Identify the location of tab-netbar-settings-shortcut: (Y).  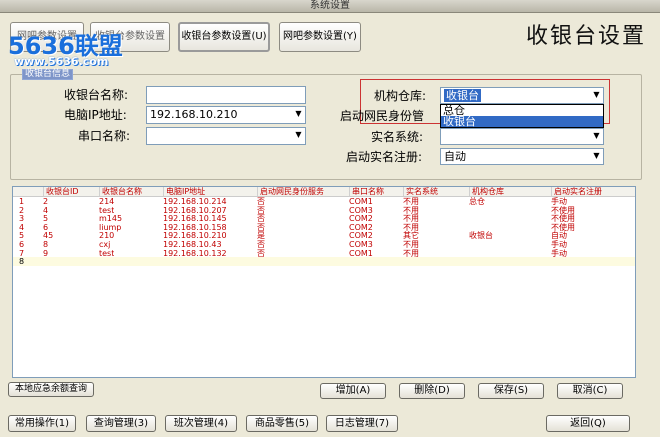
(350, 36).